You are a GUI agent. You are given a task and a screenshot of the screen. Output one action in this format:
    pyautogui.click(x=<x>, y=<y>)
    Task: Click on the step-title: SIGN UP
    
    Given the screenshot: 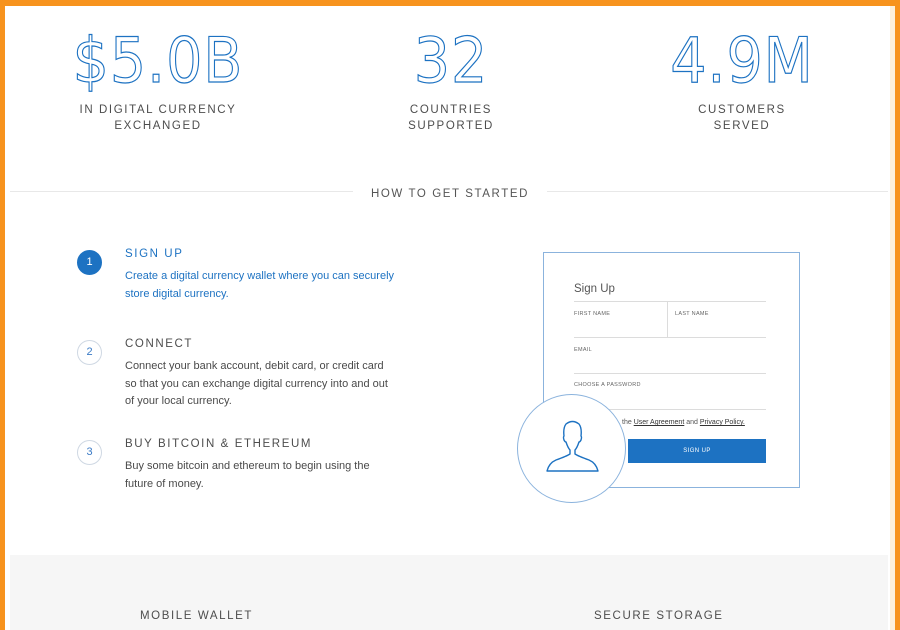 What is the action you would take?
    pyautogui.click(x=154, y=254)
    